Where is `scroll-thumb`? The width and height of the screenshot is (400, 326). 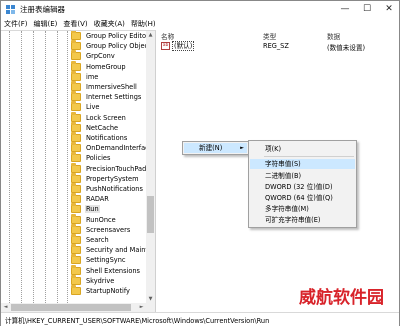 scroll-thumb is located at coordinates (150, 214).